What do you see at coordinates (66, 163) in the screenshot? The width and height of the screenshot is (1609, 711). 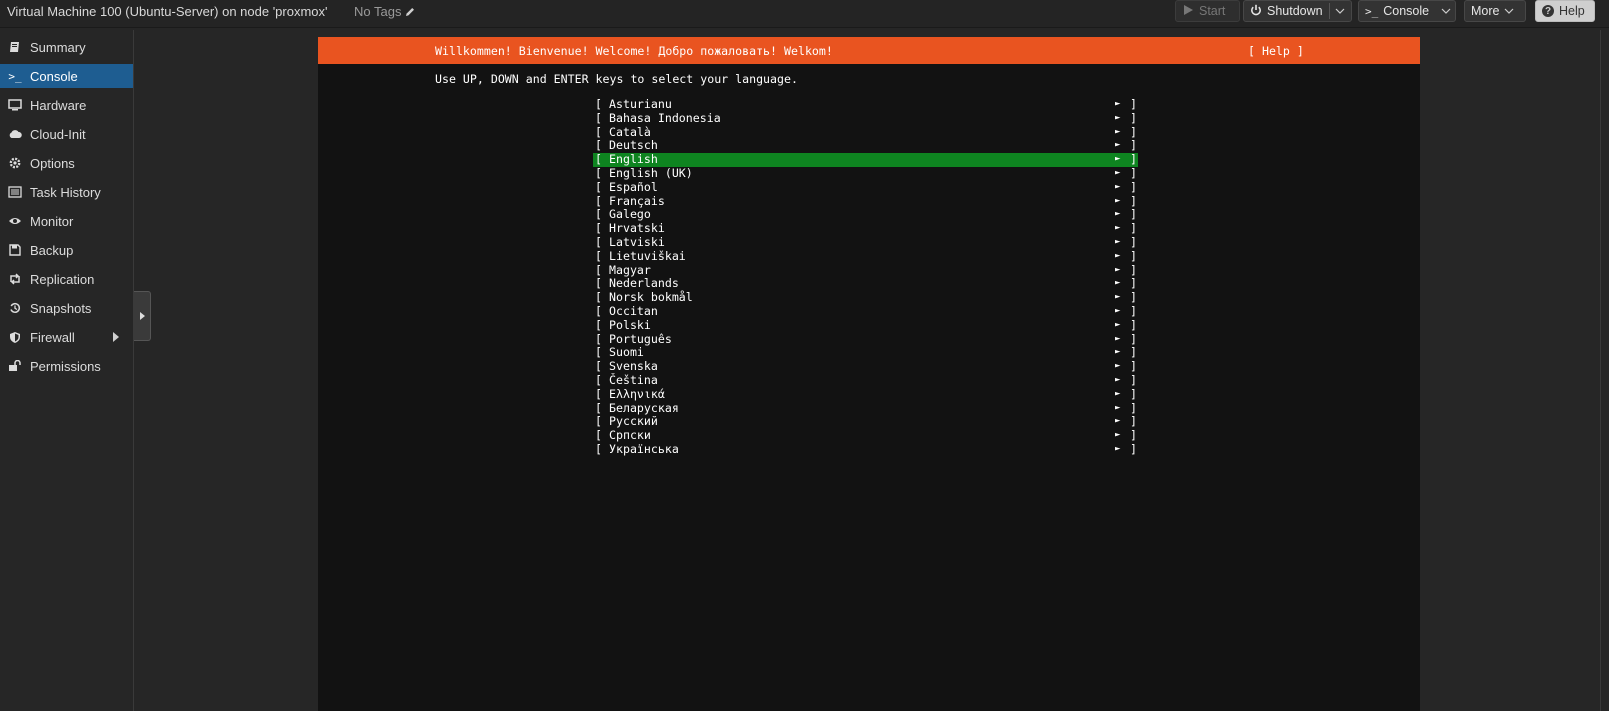 I see `sidebar-item-options: Options` at bounding box center [66, 163].